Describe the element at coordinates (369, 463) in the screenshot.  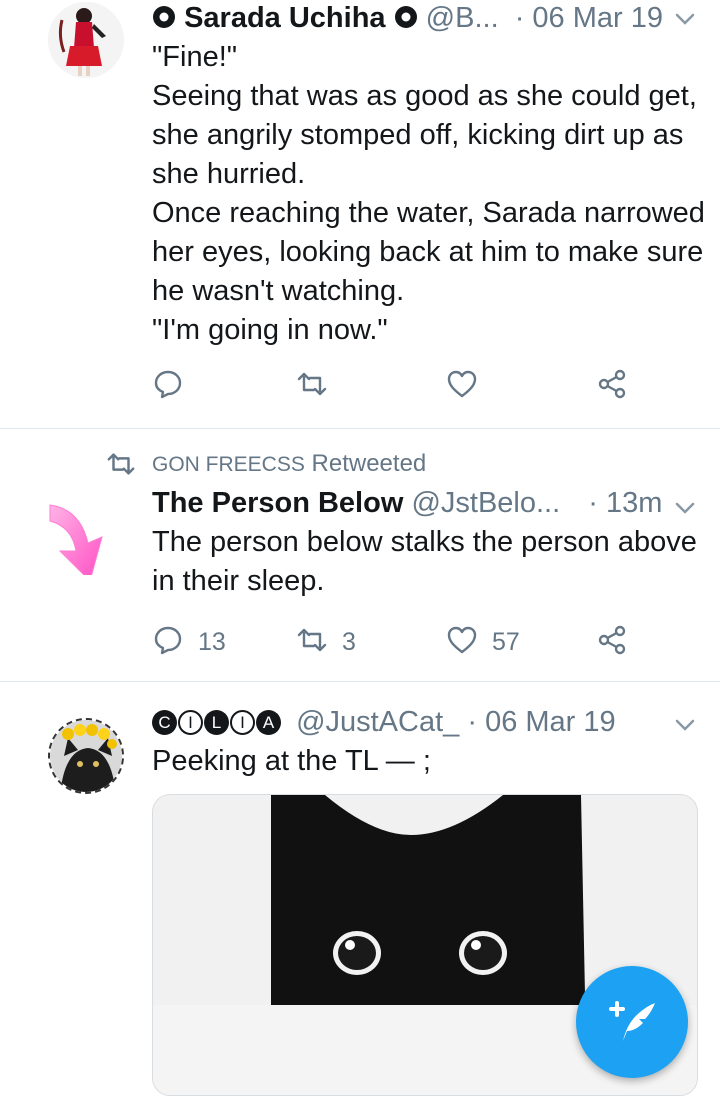
I see `retweeted-label: Retweeted` at that location.